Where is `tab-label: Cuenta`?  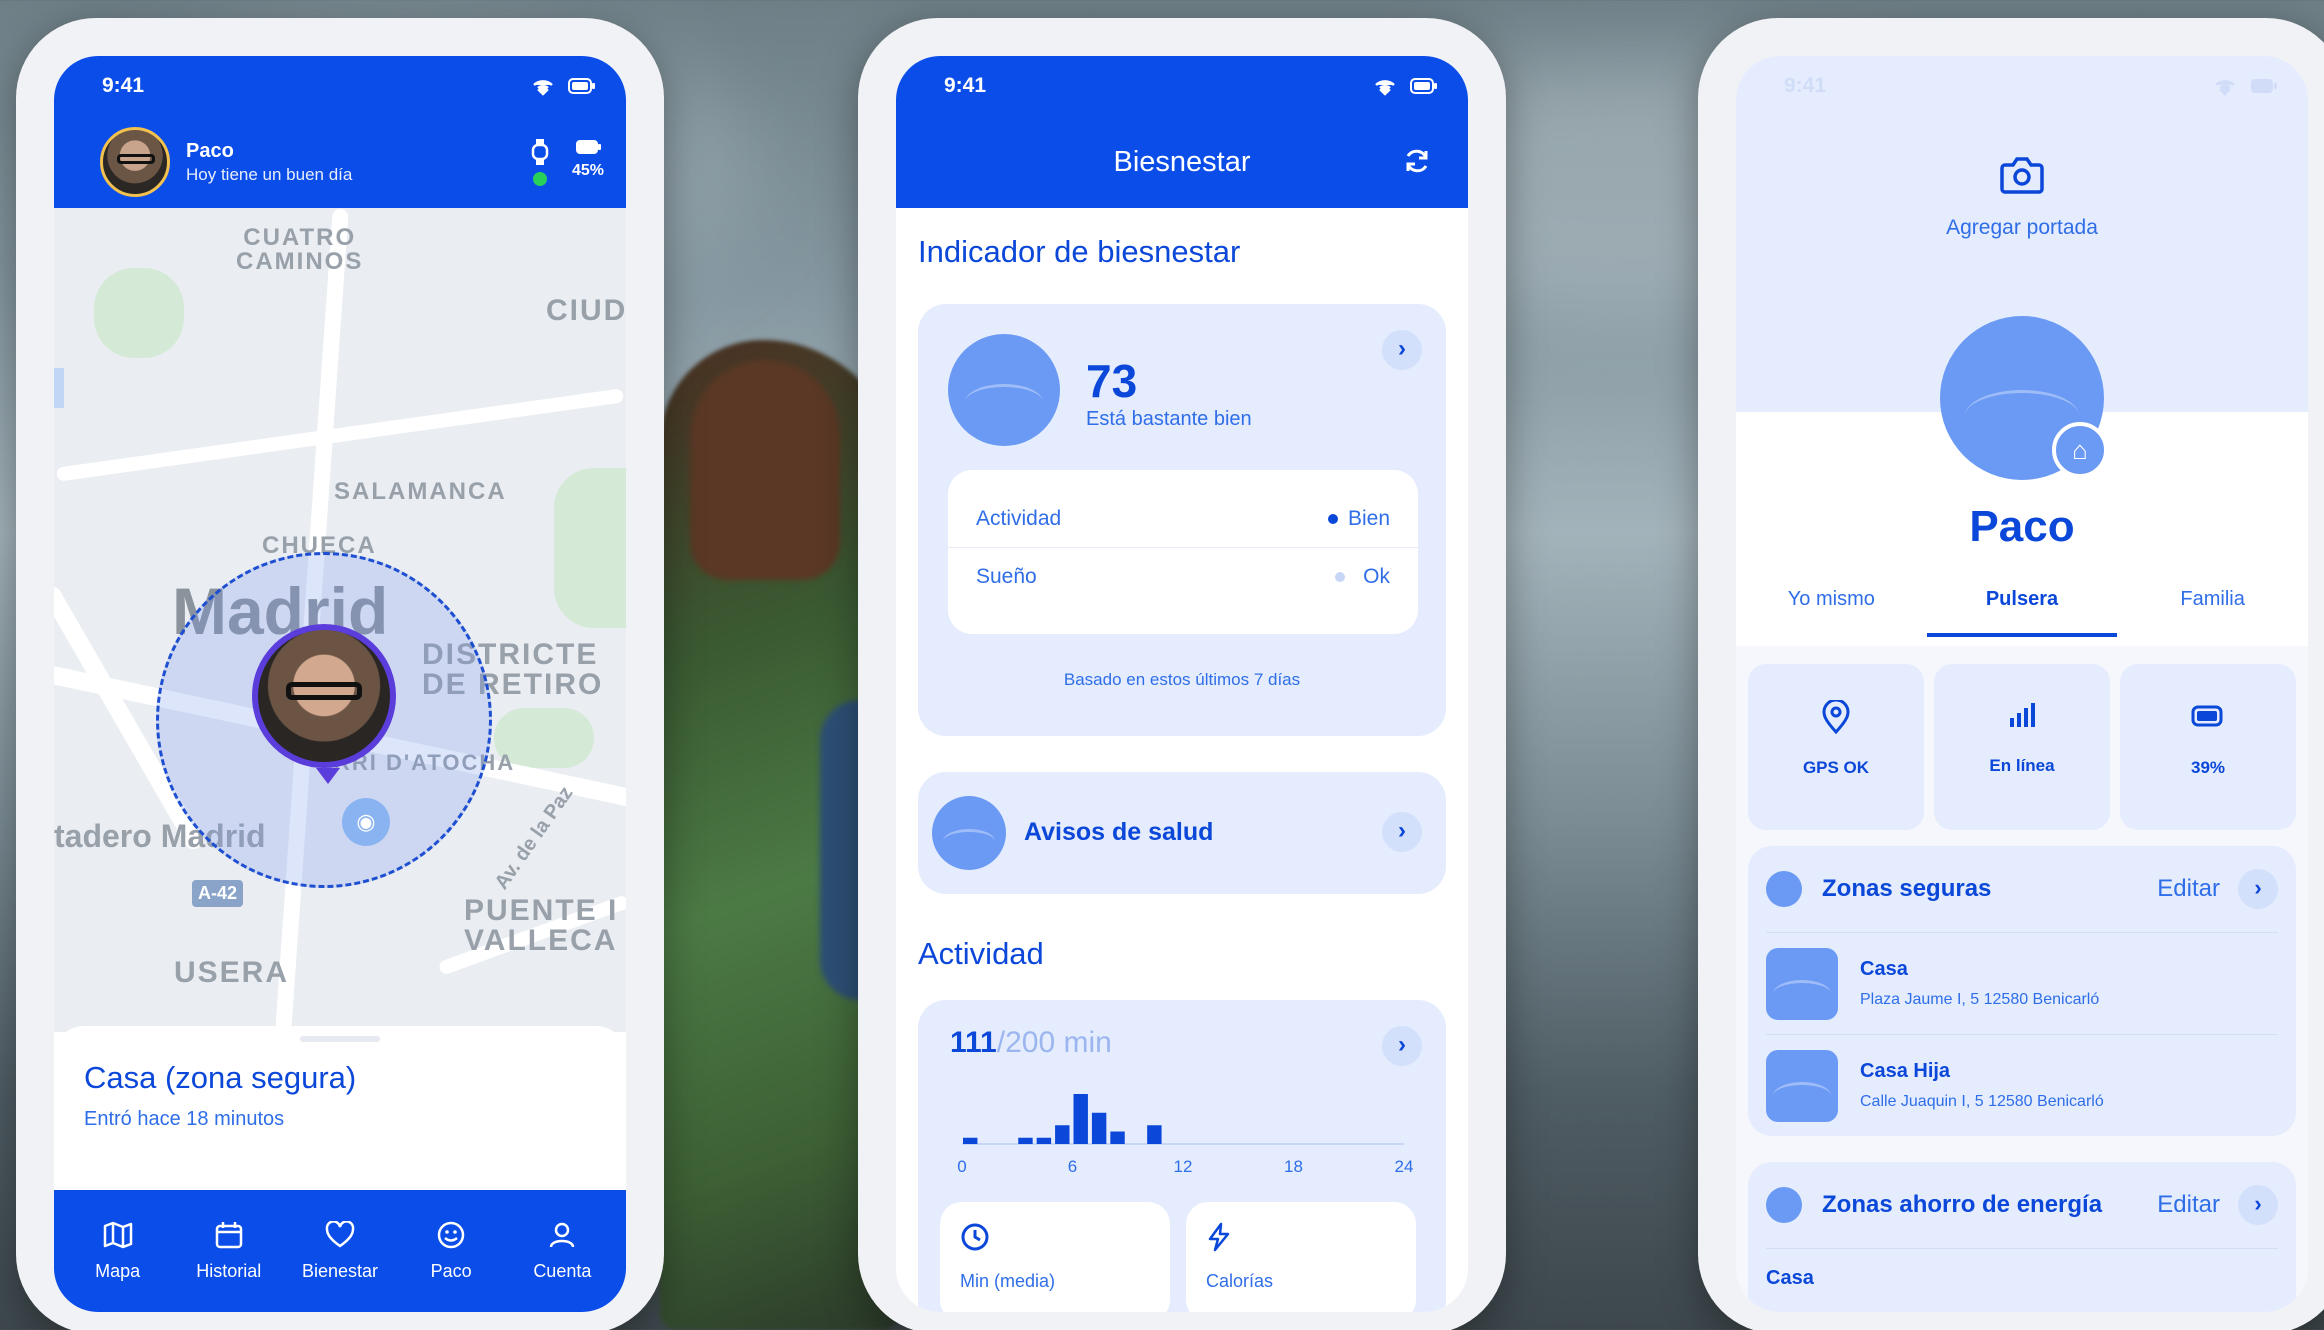
tab-label: Cuenta is located at coordinates (562, 1270).